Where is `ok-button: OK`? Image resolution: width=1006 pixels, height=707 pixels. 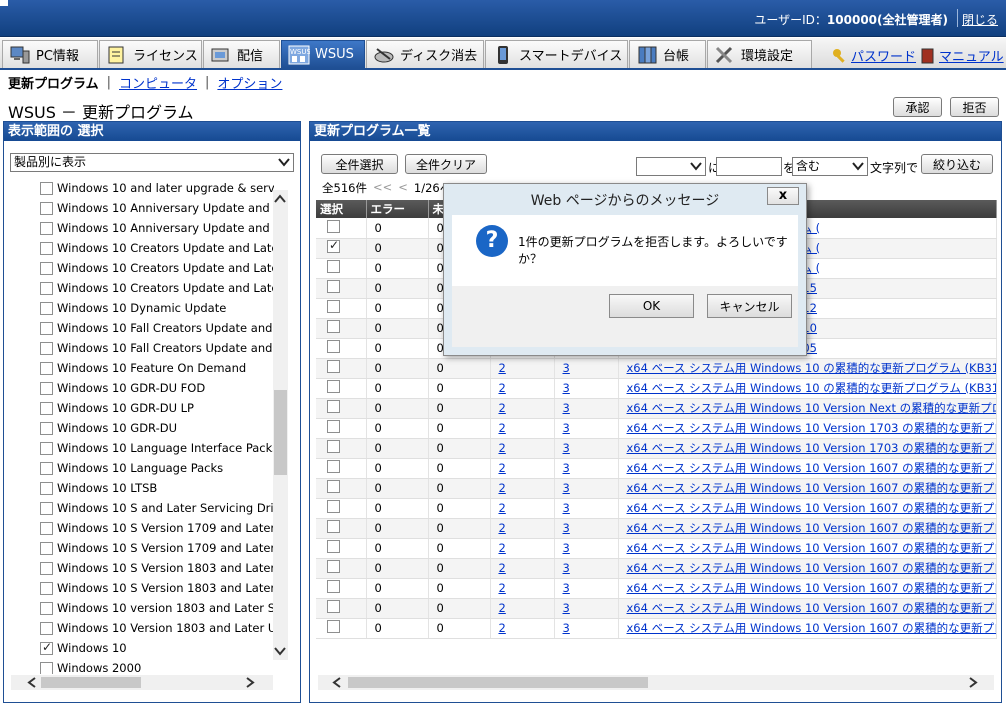
ok-button: OK is located at coordinates (651, 306).